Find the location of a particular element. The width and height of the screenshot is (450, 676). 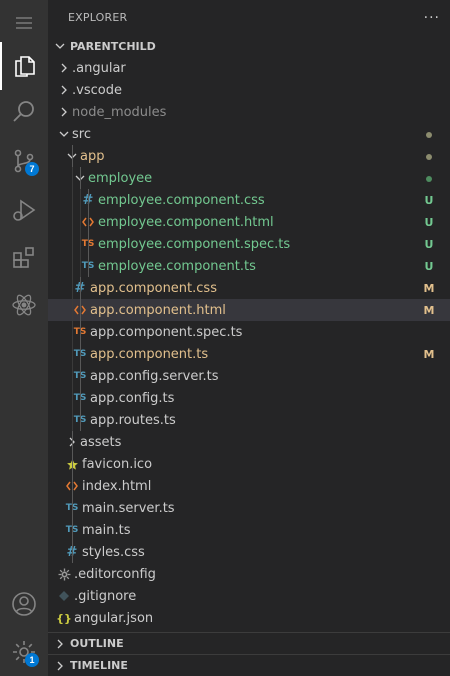

tree-folder-row: .vscode is located at coordinates (249, 90).